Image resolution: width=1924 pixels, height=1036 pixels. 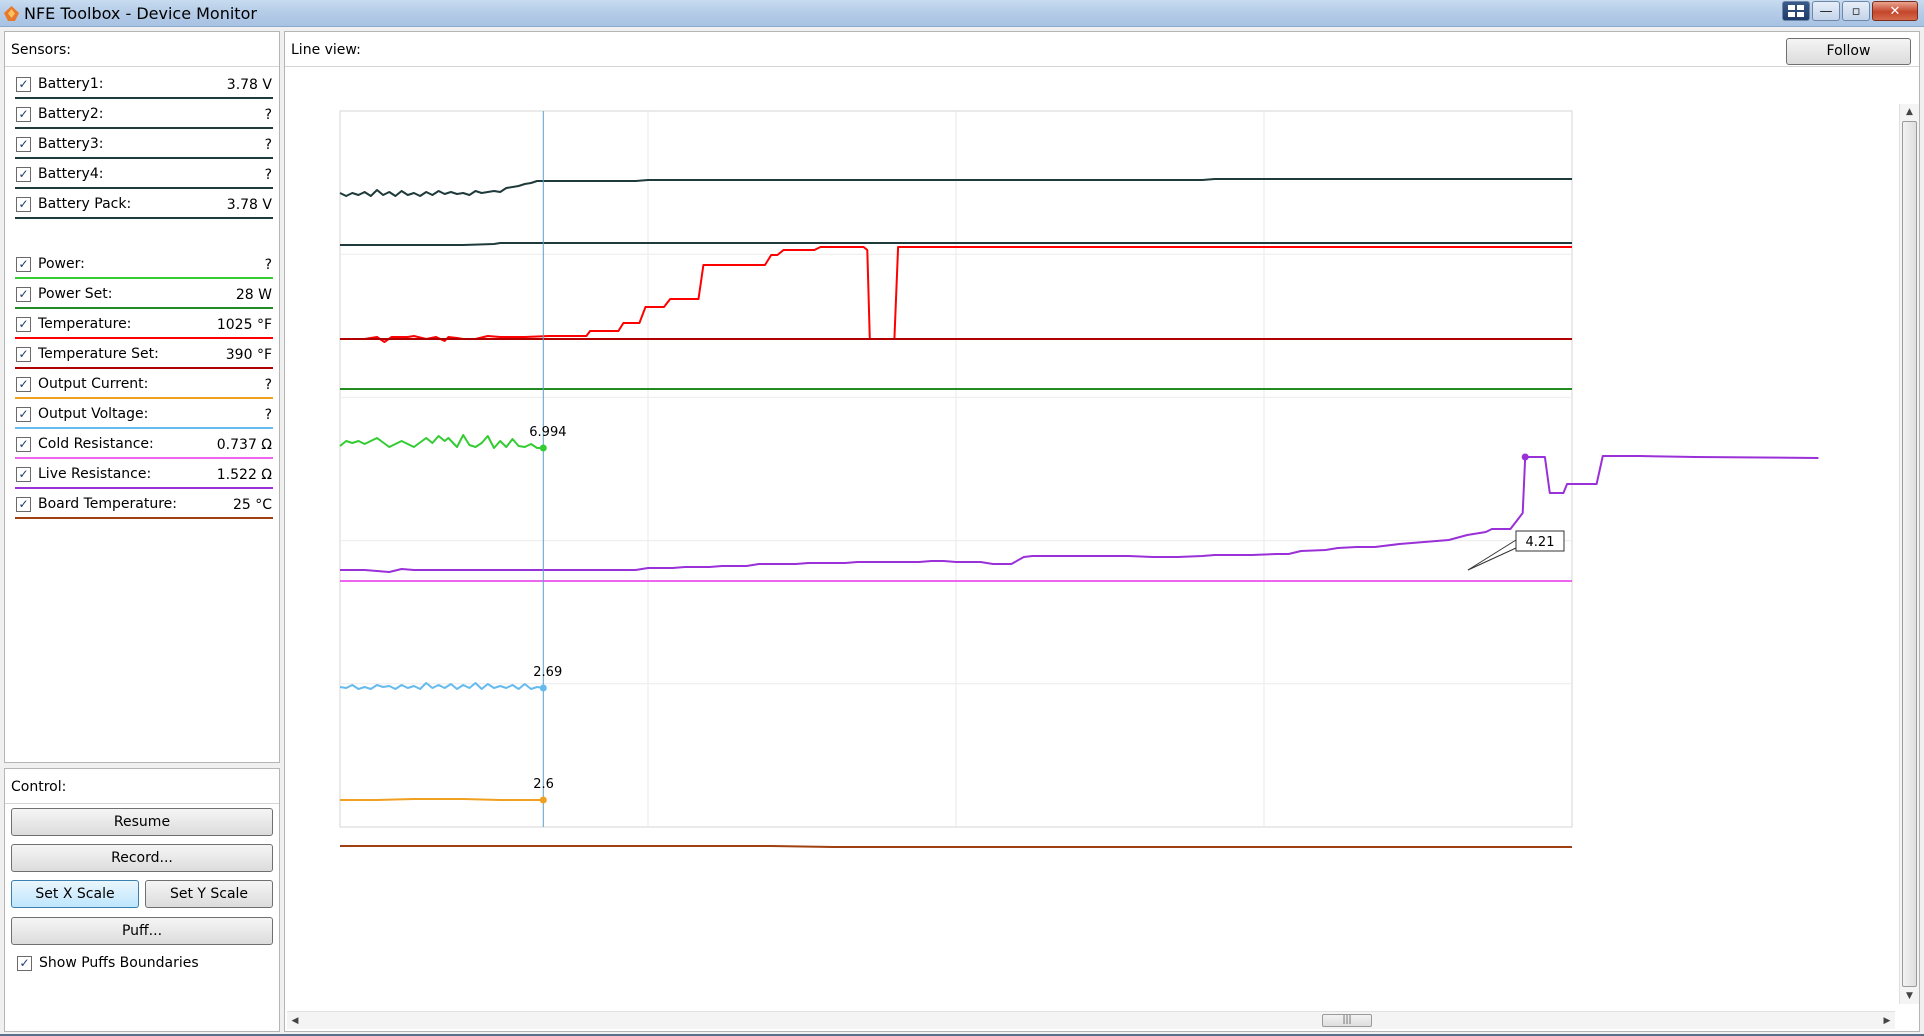 I want to click on horizontal-scrollbar: ◀ ||| ▶, so click(x=1091, y=1020).